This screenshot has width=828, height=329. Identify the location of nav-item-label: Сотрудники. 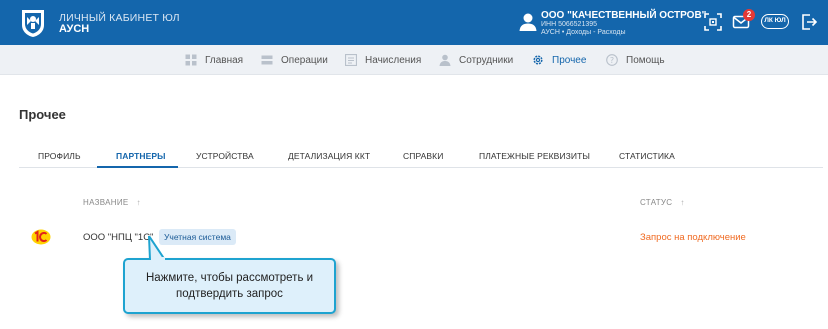
(486, 60).